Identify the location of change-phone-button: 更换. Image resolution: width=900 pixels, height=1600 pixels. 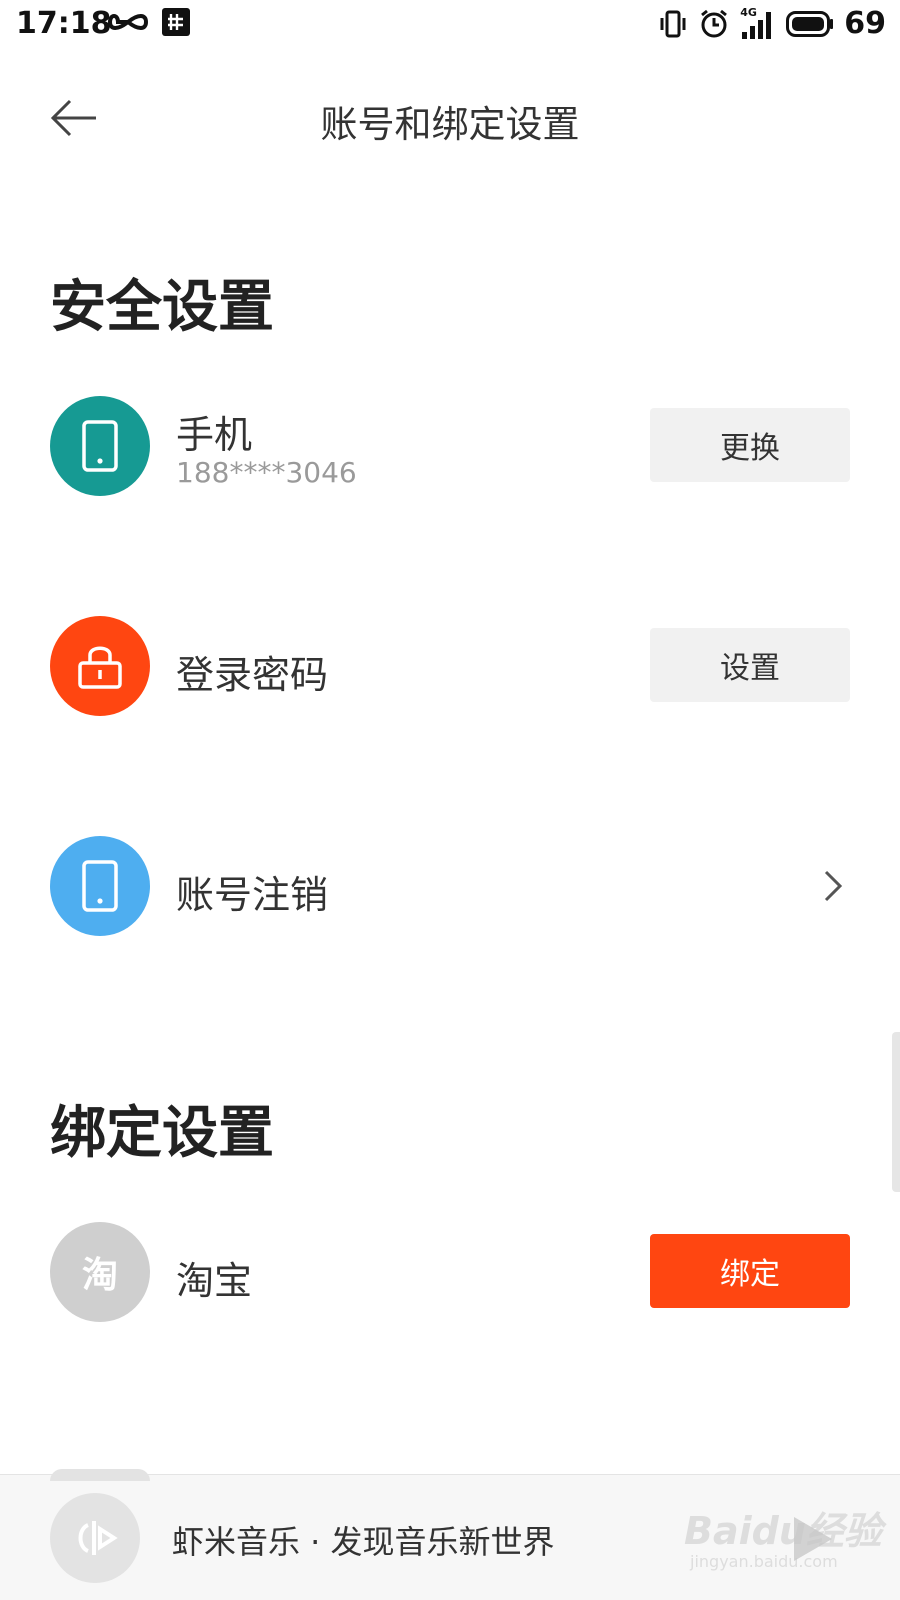
(750, 445).